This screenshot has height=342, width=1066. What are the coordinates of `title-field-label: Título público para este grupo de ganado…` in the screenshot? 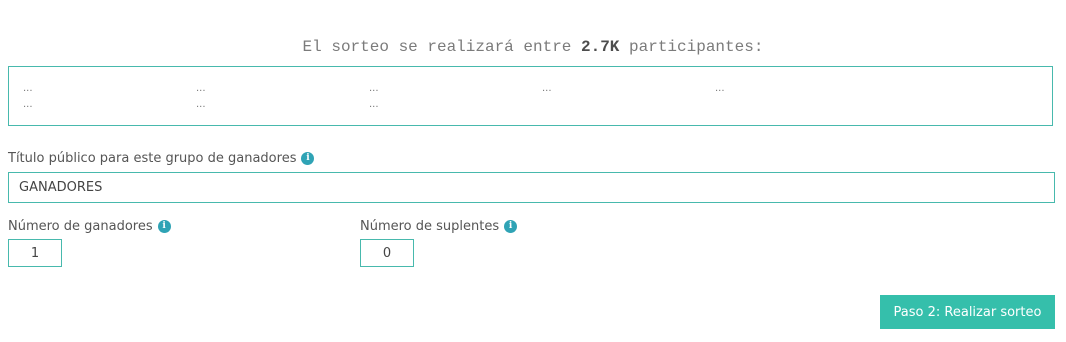 It's located at (161, 158).